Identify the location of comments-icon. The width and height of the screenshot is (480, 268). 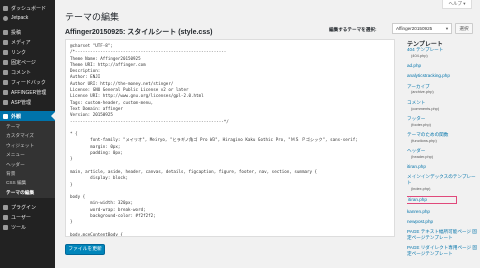
(5, 72).